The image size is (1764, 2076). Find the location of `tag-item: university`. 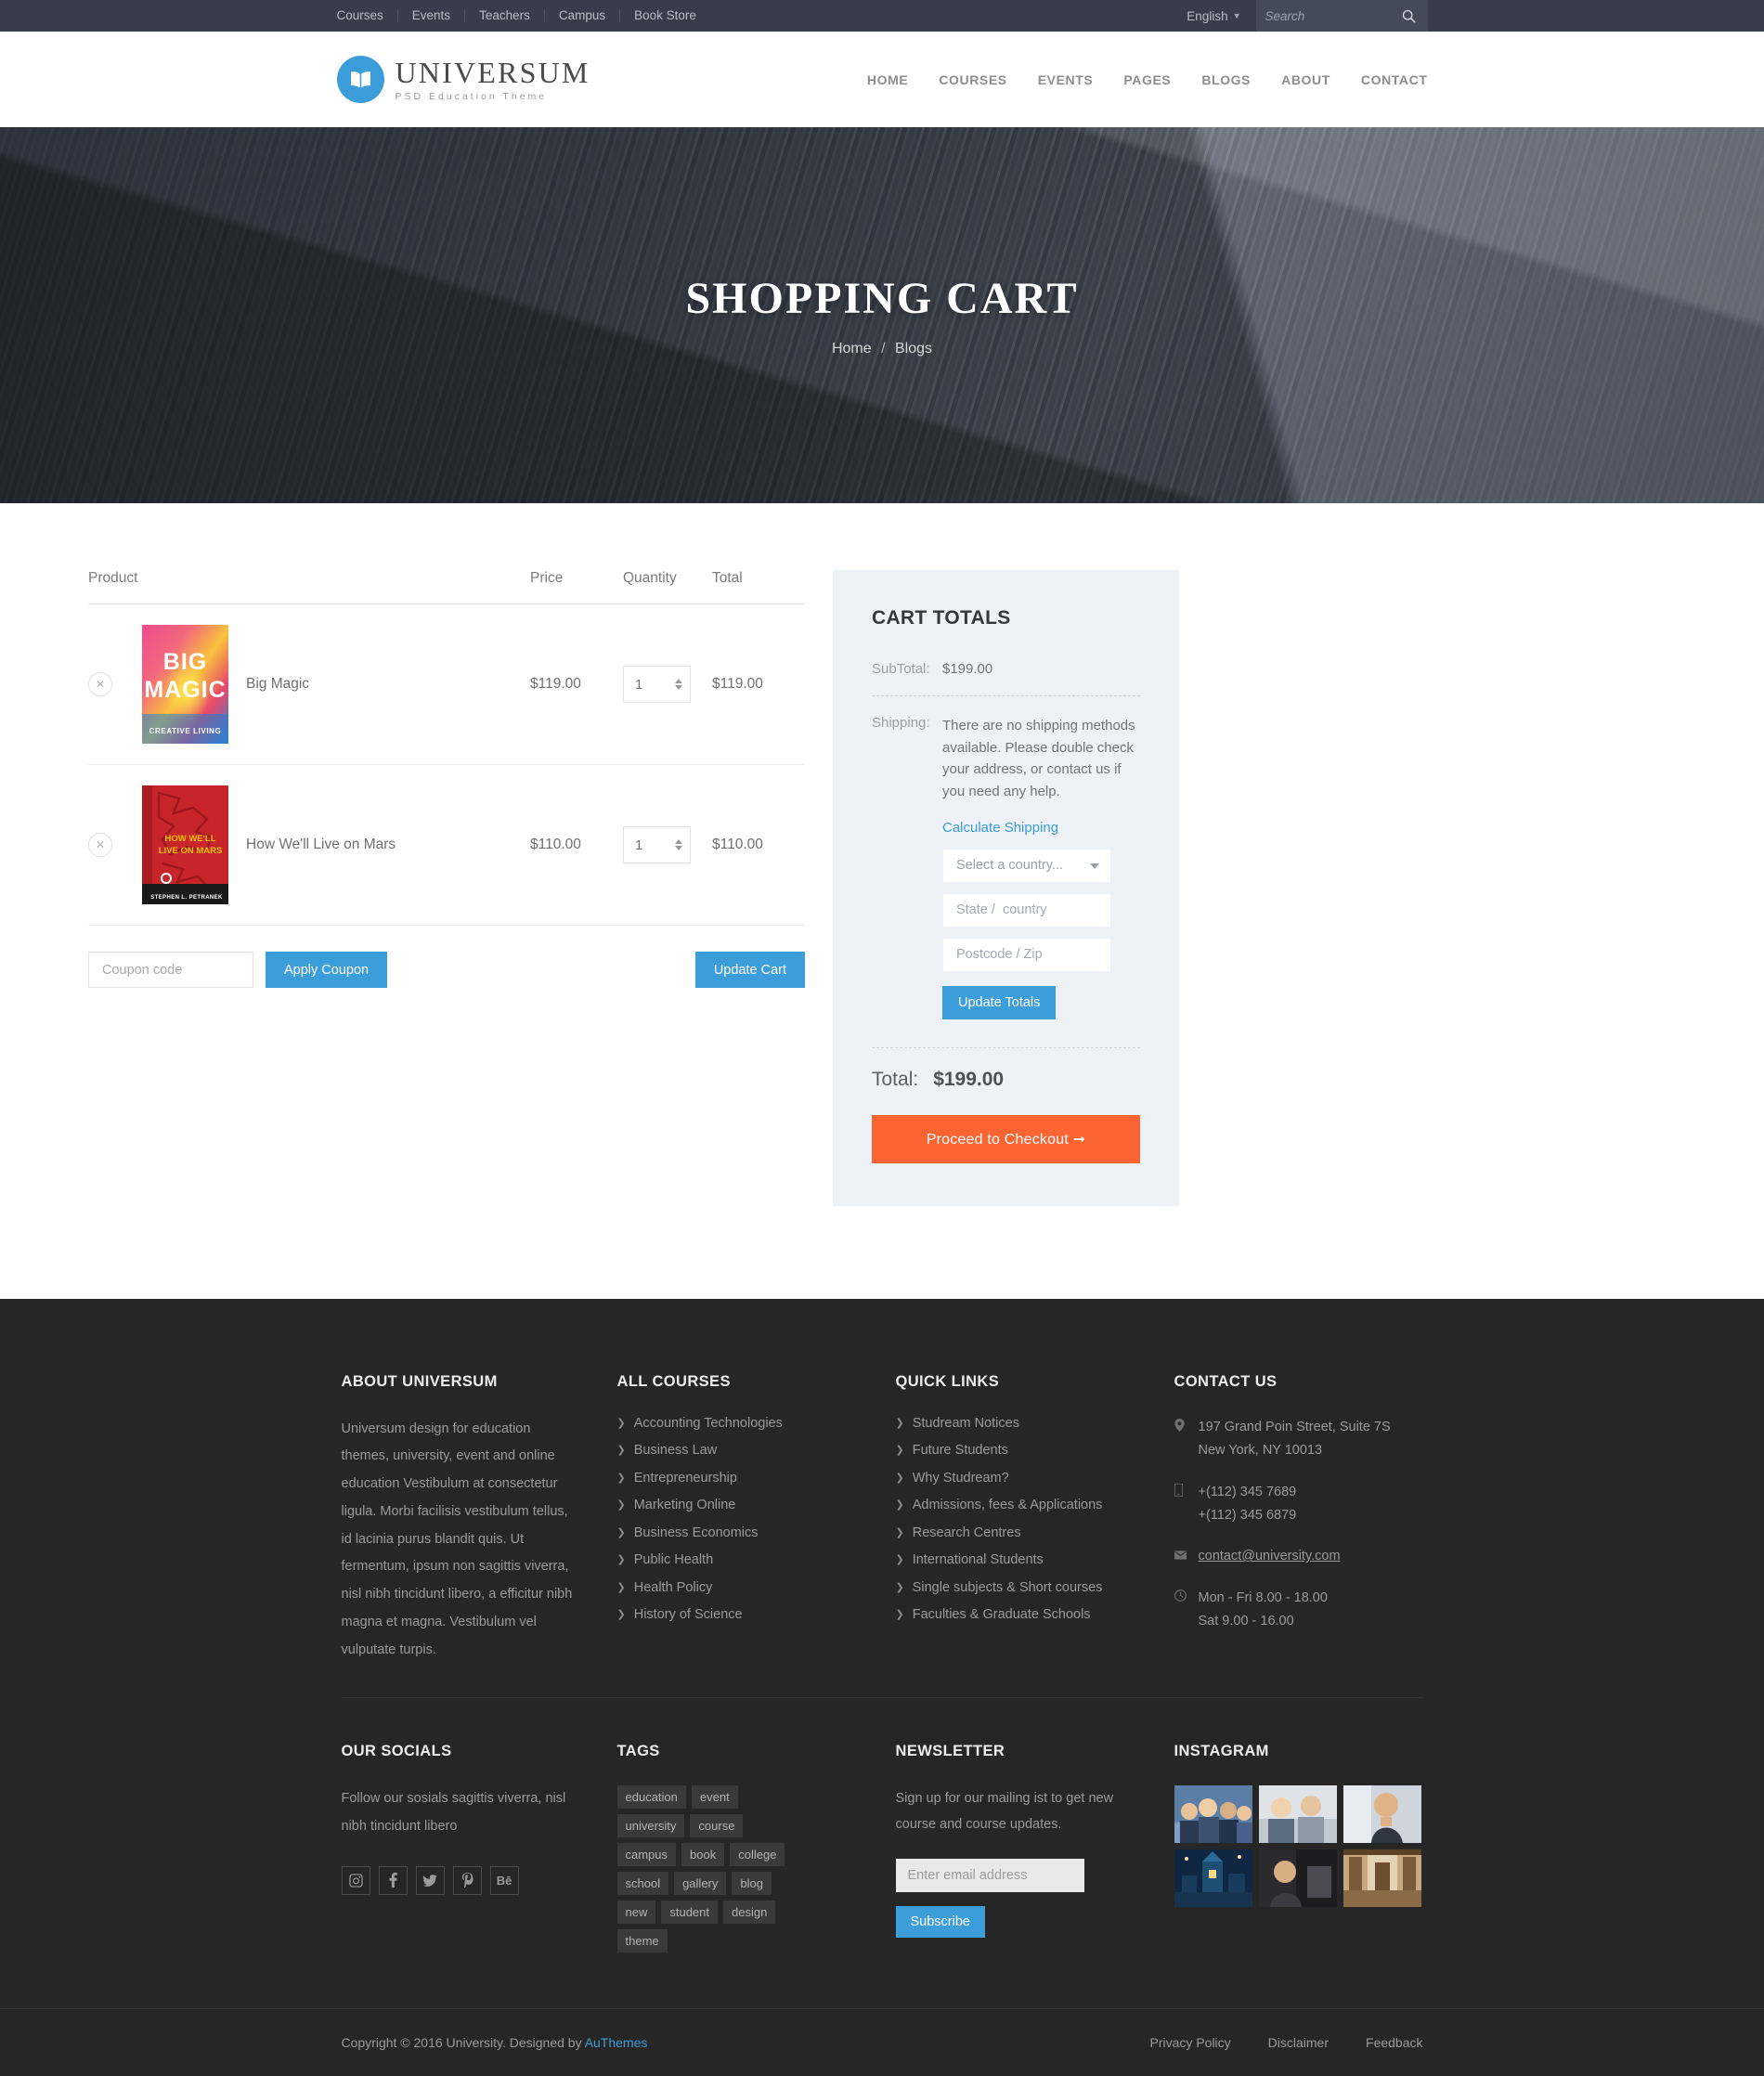

tag-item: university is located at coordinates (650, 1826).